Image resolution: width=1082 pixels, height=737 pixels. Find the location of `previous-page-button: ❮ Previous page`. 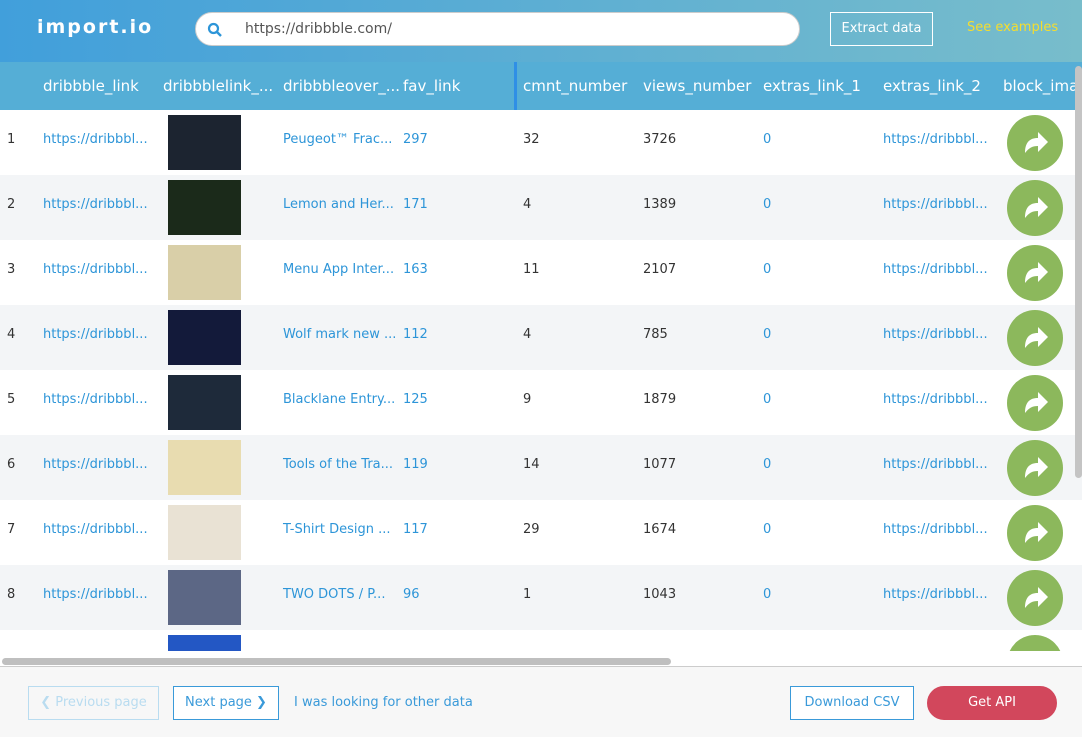

previous-page-button: ❮ Previous page is located at coordinates (93, 703).